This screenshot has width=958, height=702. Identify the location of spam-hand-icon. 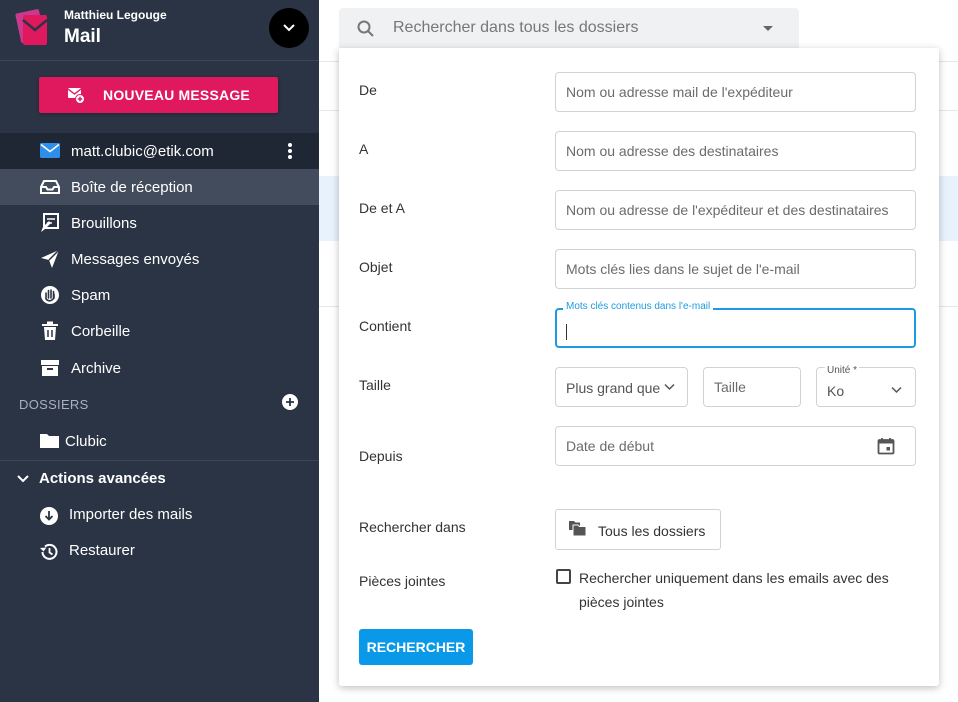
(50, 295).